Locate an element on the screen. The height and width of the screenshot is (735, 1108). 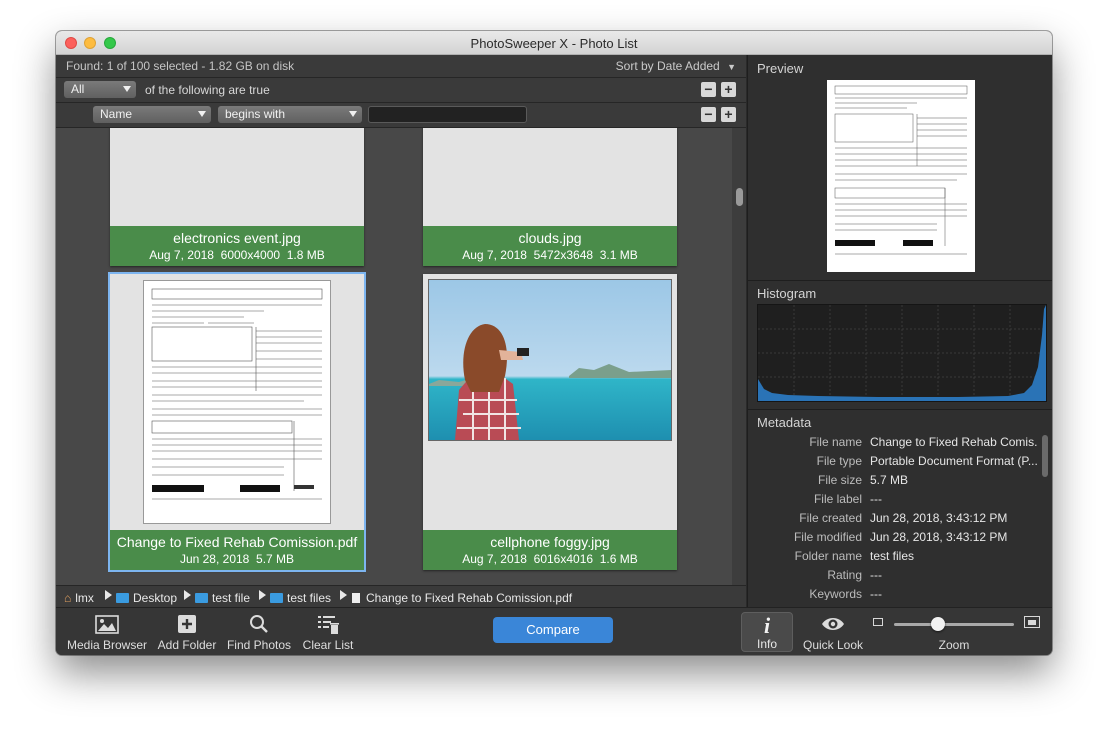
photo-name: Change to Fixed Rehab Comission.pdf is located at coordinates (237, 542).